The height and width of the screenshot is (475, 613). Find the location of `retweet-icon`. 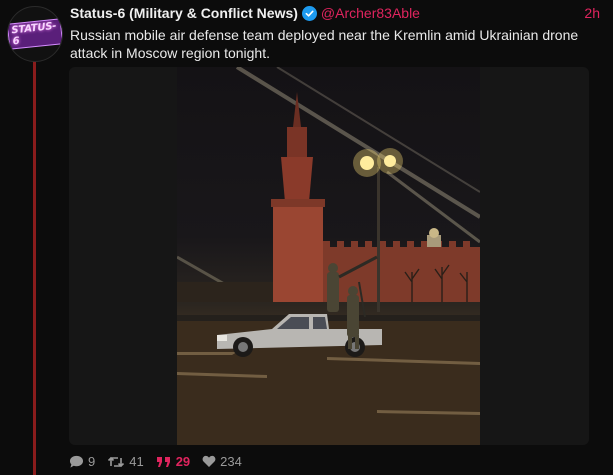

retweet-icon is located at coordinates (116, 461).